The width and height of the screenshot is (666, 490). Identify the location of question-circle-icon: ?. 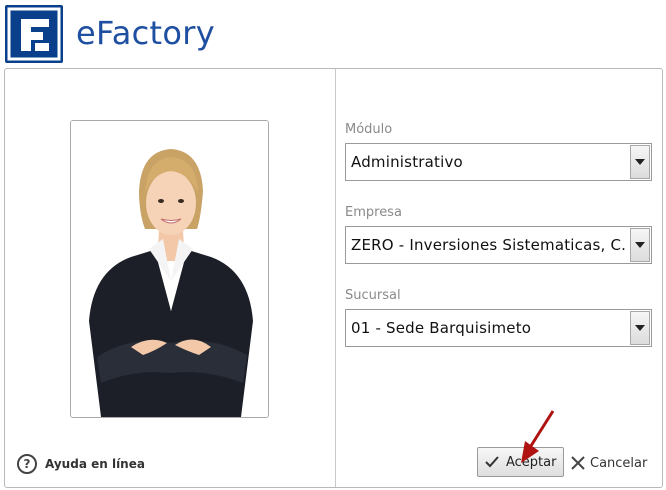
(27, 464).